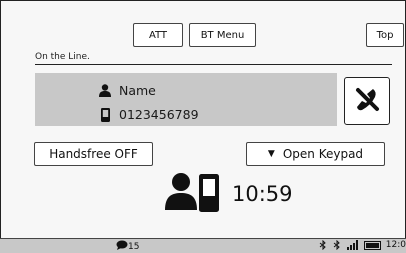  What do you see at coordinates (203, 245) in the screenshot?
I see `status-bar: 15 12:0` at bounding box center [203, 245].